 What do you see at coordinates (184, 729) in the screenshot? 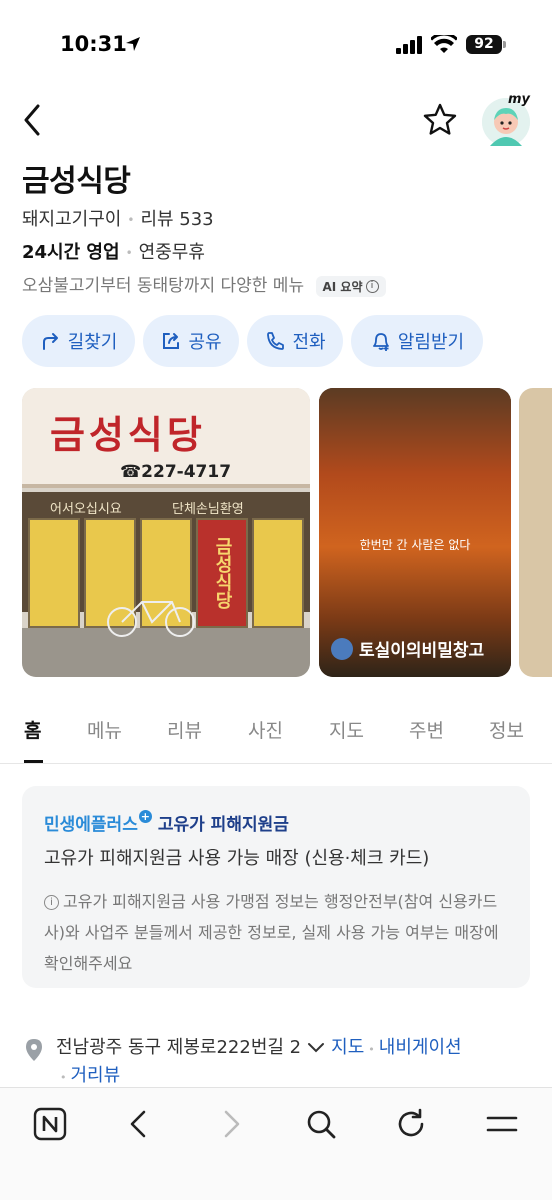
I see `tab-reviews: 리뷰` at bounding box center [184, 729].